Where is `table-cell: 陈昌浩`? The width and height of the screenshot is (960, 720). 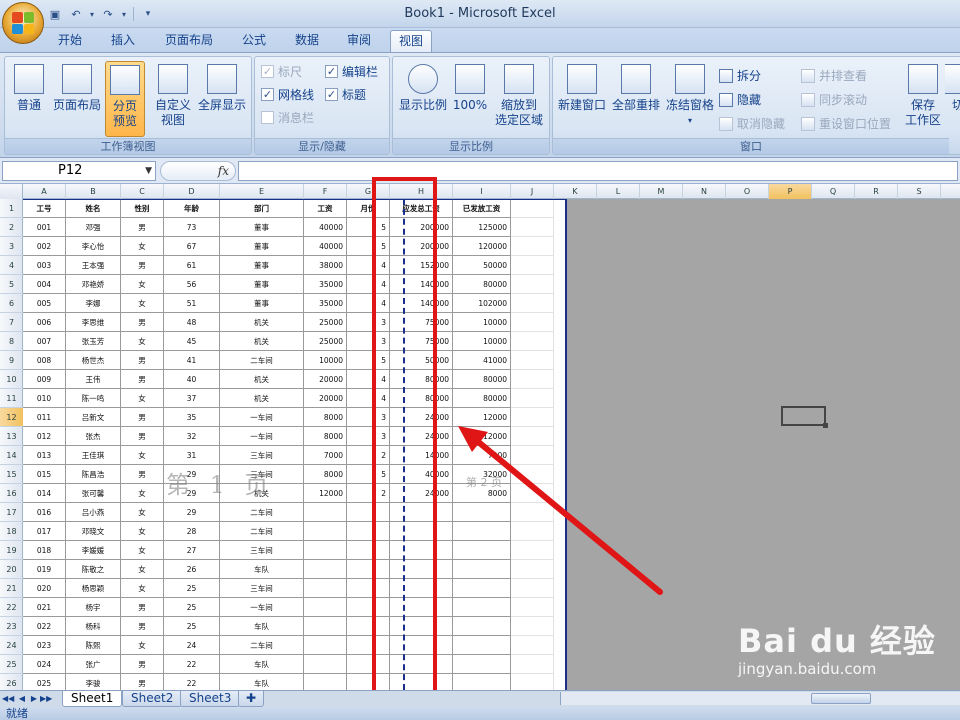
table-cell: 陈昌浩 is located at coordinates (93, 474).